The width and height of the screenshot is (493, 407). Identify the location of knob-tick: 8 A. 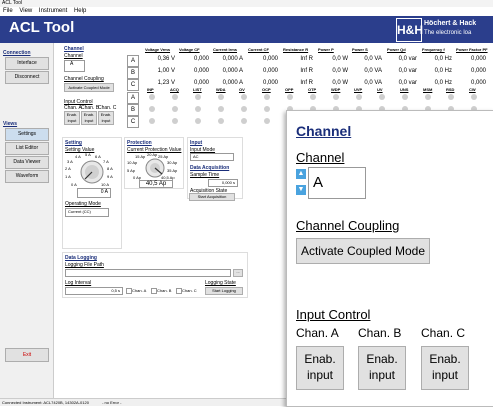
(110, 168).